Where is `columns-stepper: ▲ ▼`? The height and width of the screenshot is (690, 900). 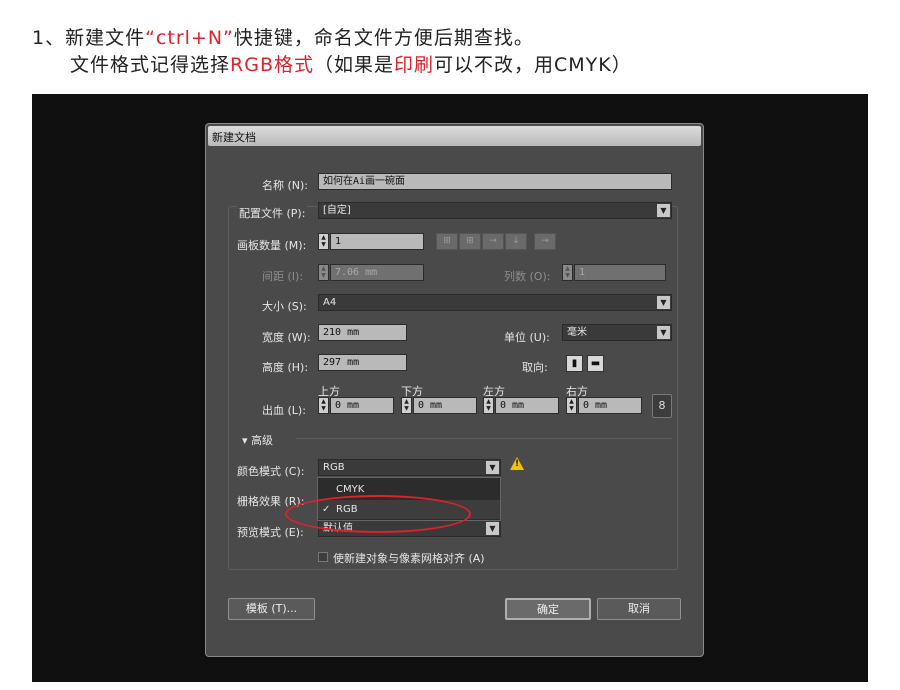 columns-stepper: ▲ ▼ is located at coordinates (567, 272).